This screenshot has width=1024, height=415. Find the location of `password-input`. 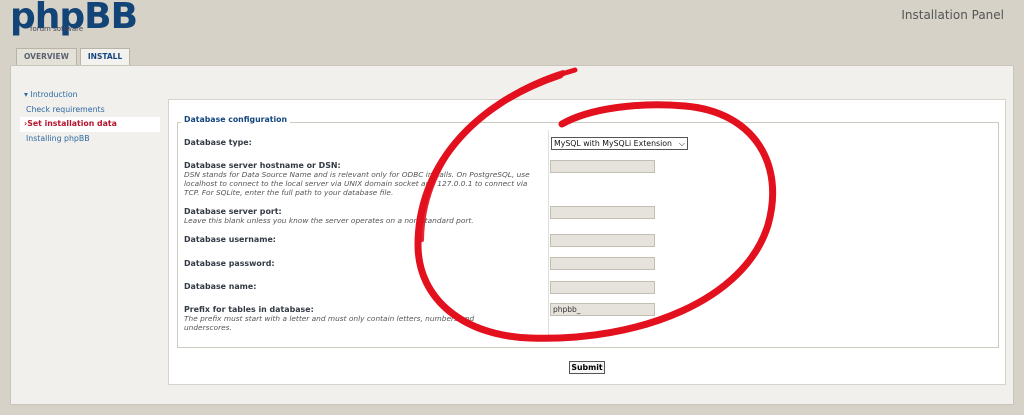

password-input is located at coordinates (602, 263).